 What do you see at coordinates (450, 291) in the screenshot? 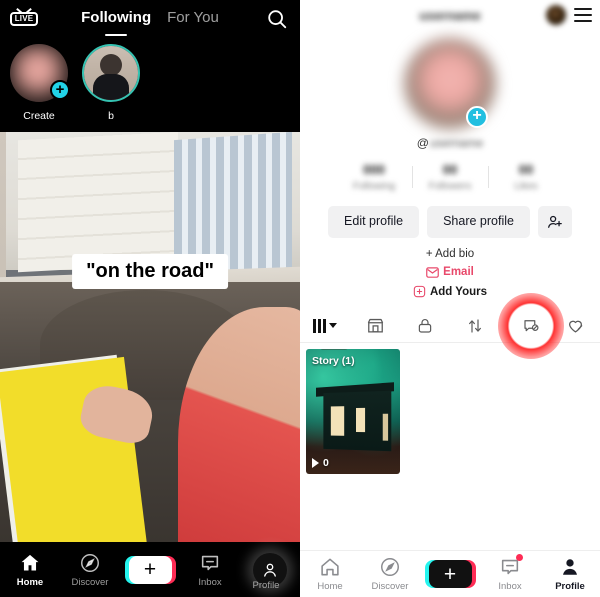
I see `add-yours-link: Add Yours` at bounding box center [450, 291].